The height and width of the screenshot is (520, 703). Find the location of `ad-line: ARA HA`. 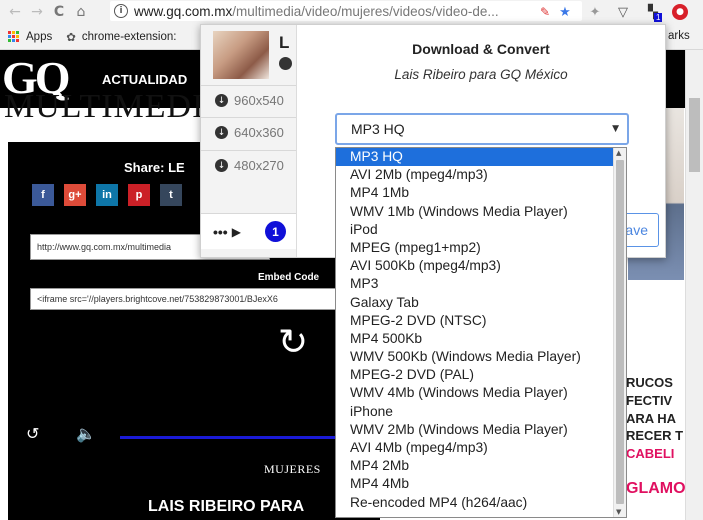

ad-line: ARA HA is located at coordinates (651, 418).